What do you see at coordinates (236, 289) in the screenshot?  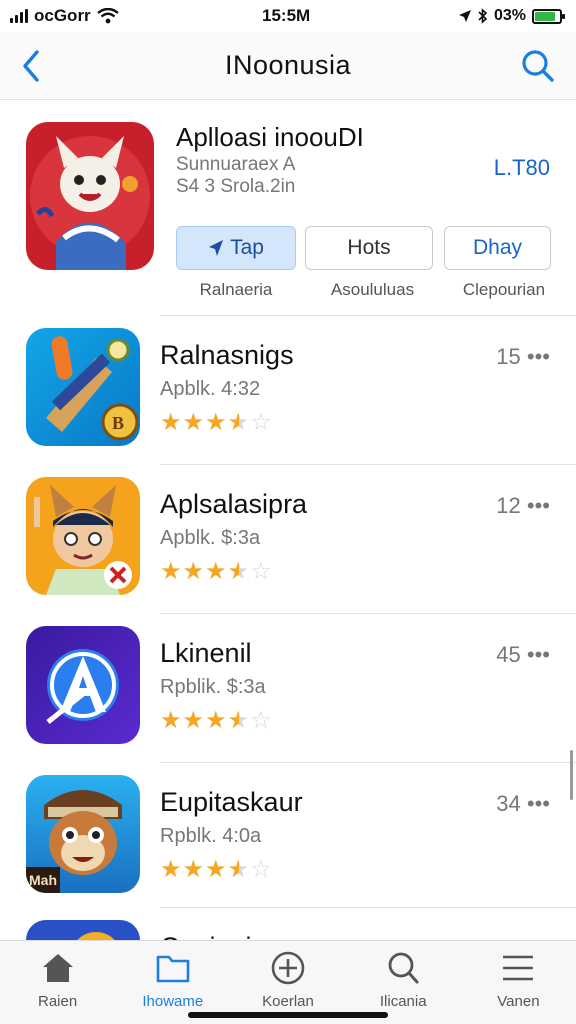 I see `tap-caption: Ralnaeria` at bounding box center [236, 289].